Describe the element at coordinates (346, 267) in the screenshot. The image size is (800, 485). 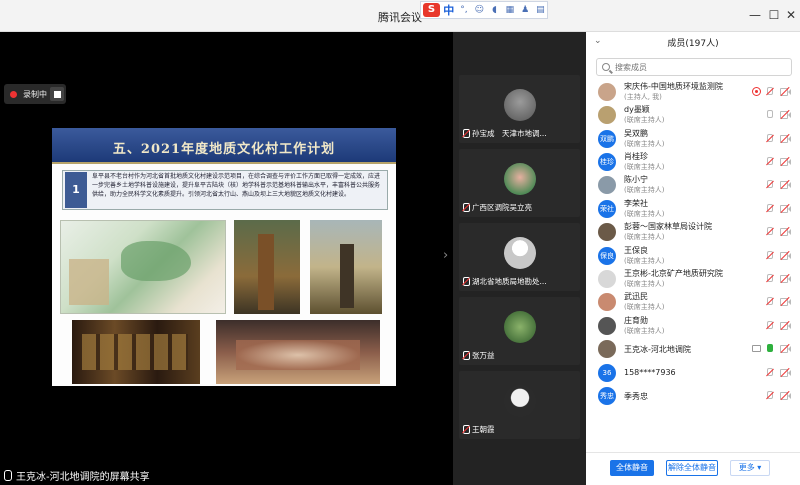
I see `slide-photo-monument` at that location.